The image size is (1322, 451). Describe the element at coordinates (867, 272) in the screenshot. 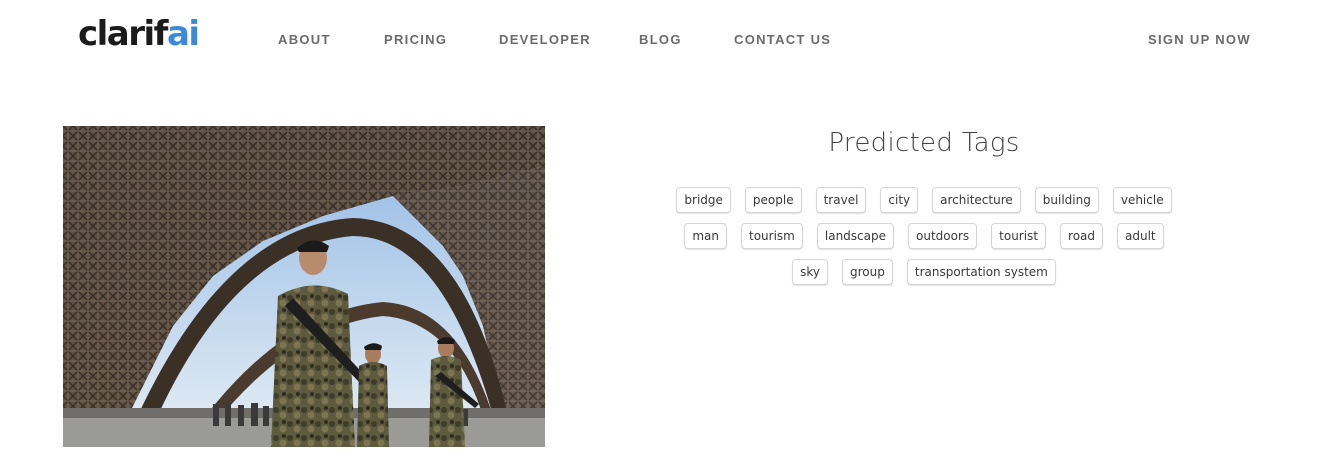

I see `tag-group: group` at that location.